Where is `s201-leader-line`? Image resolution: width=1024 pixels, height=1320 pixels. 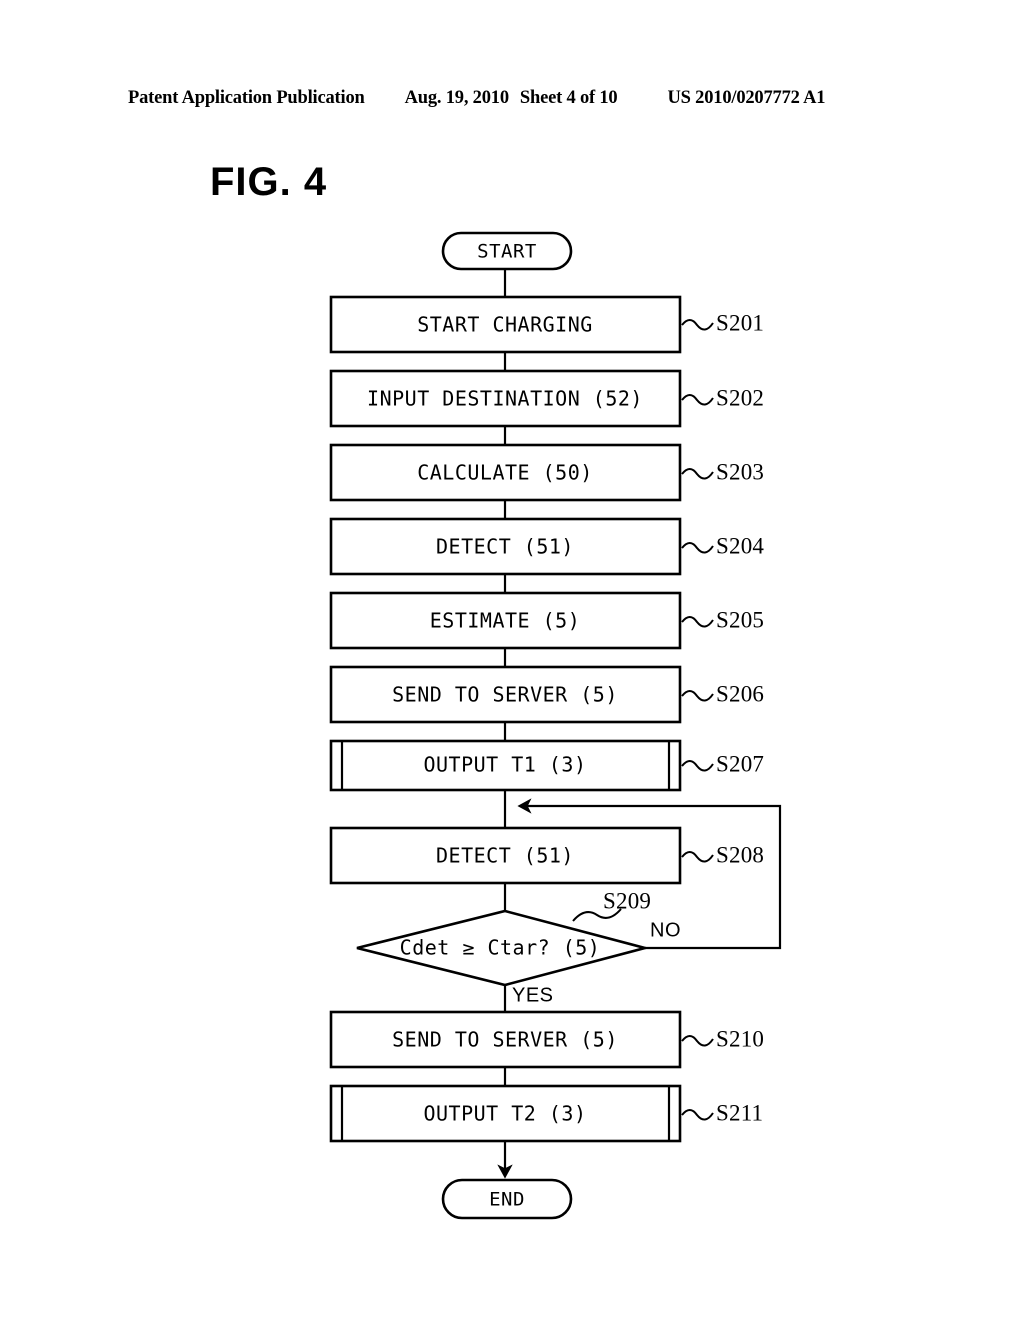
s201-leader-line is located at coordinates (697, 325).